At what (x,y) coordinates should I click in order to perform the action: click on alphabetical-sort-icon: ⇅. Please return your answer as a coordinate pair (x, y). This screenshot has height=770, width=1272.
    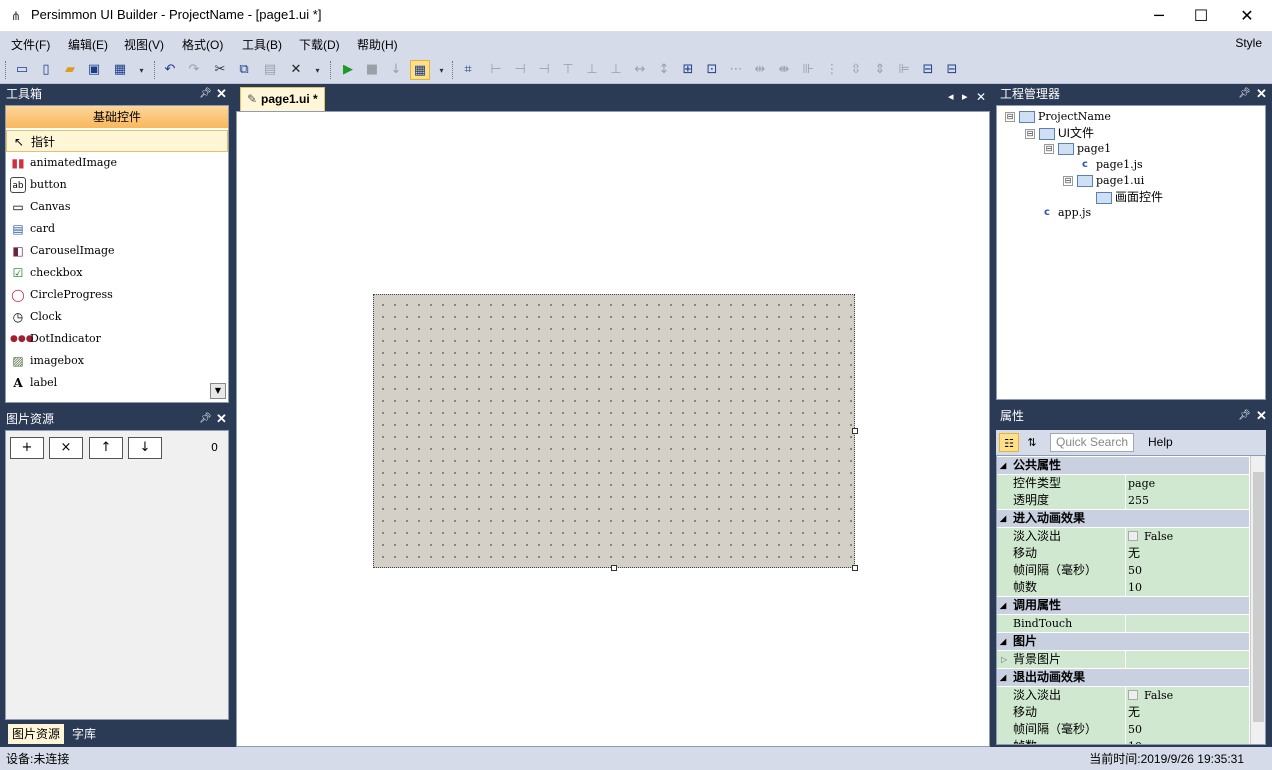
    Looking at the image, I should click on (1032, 442).